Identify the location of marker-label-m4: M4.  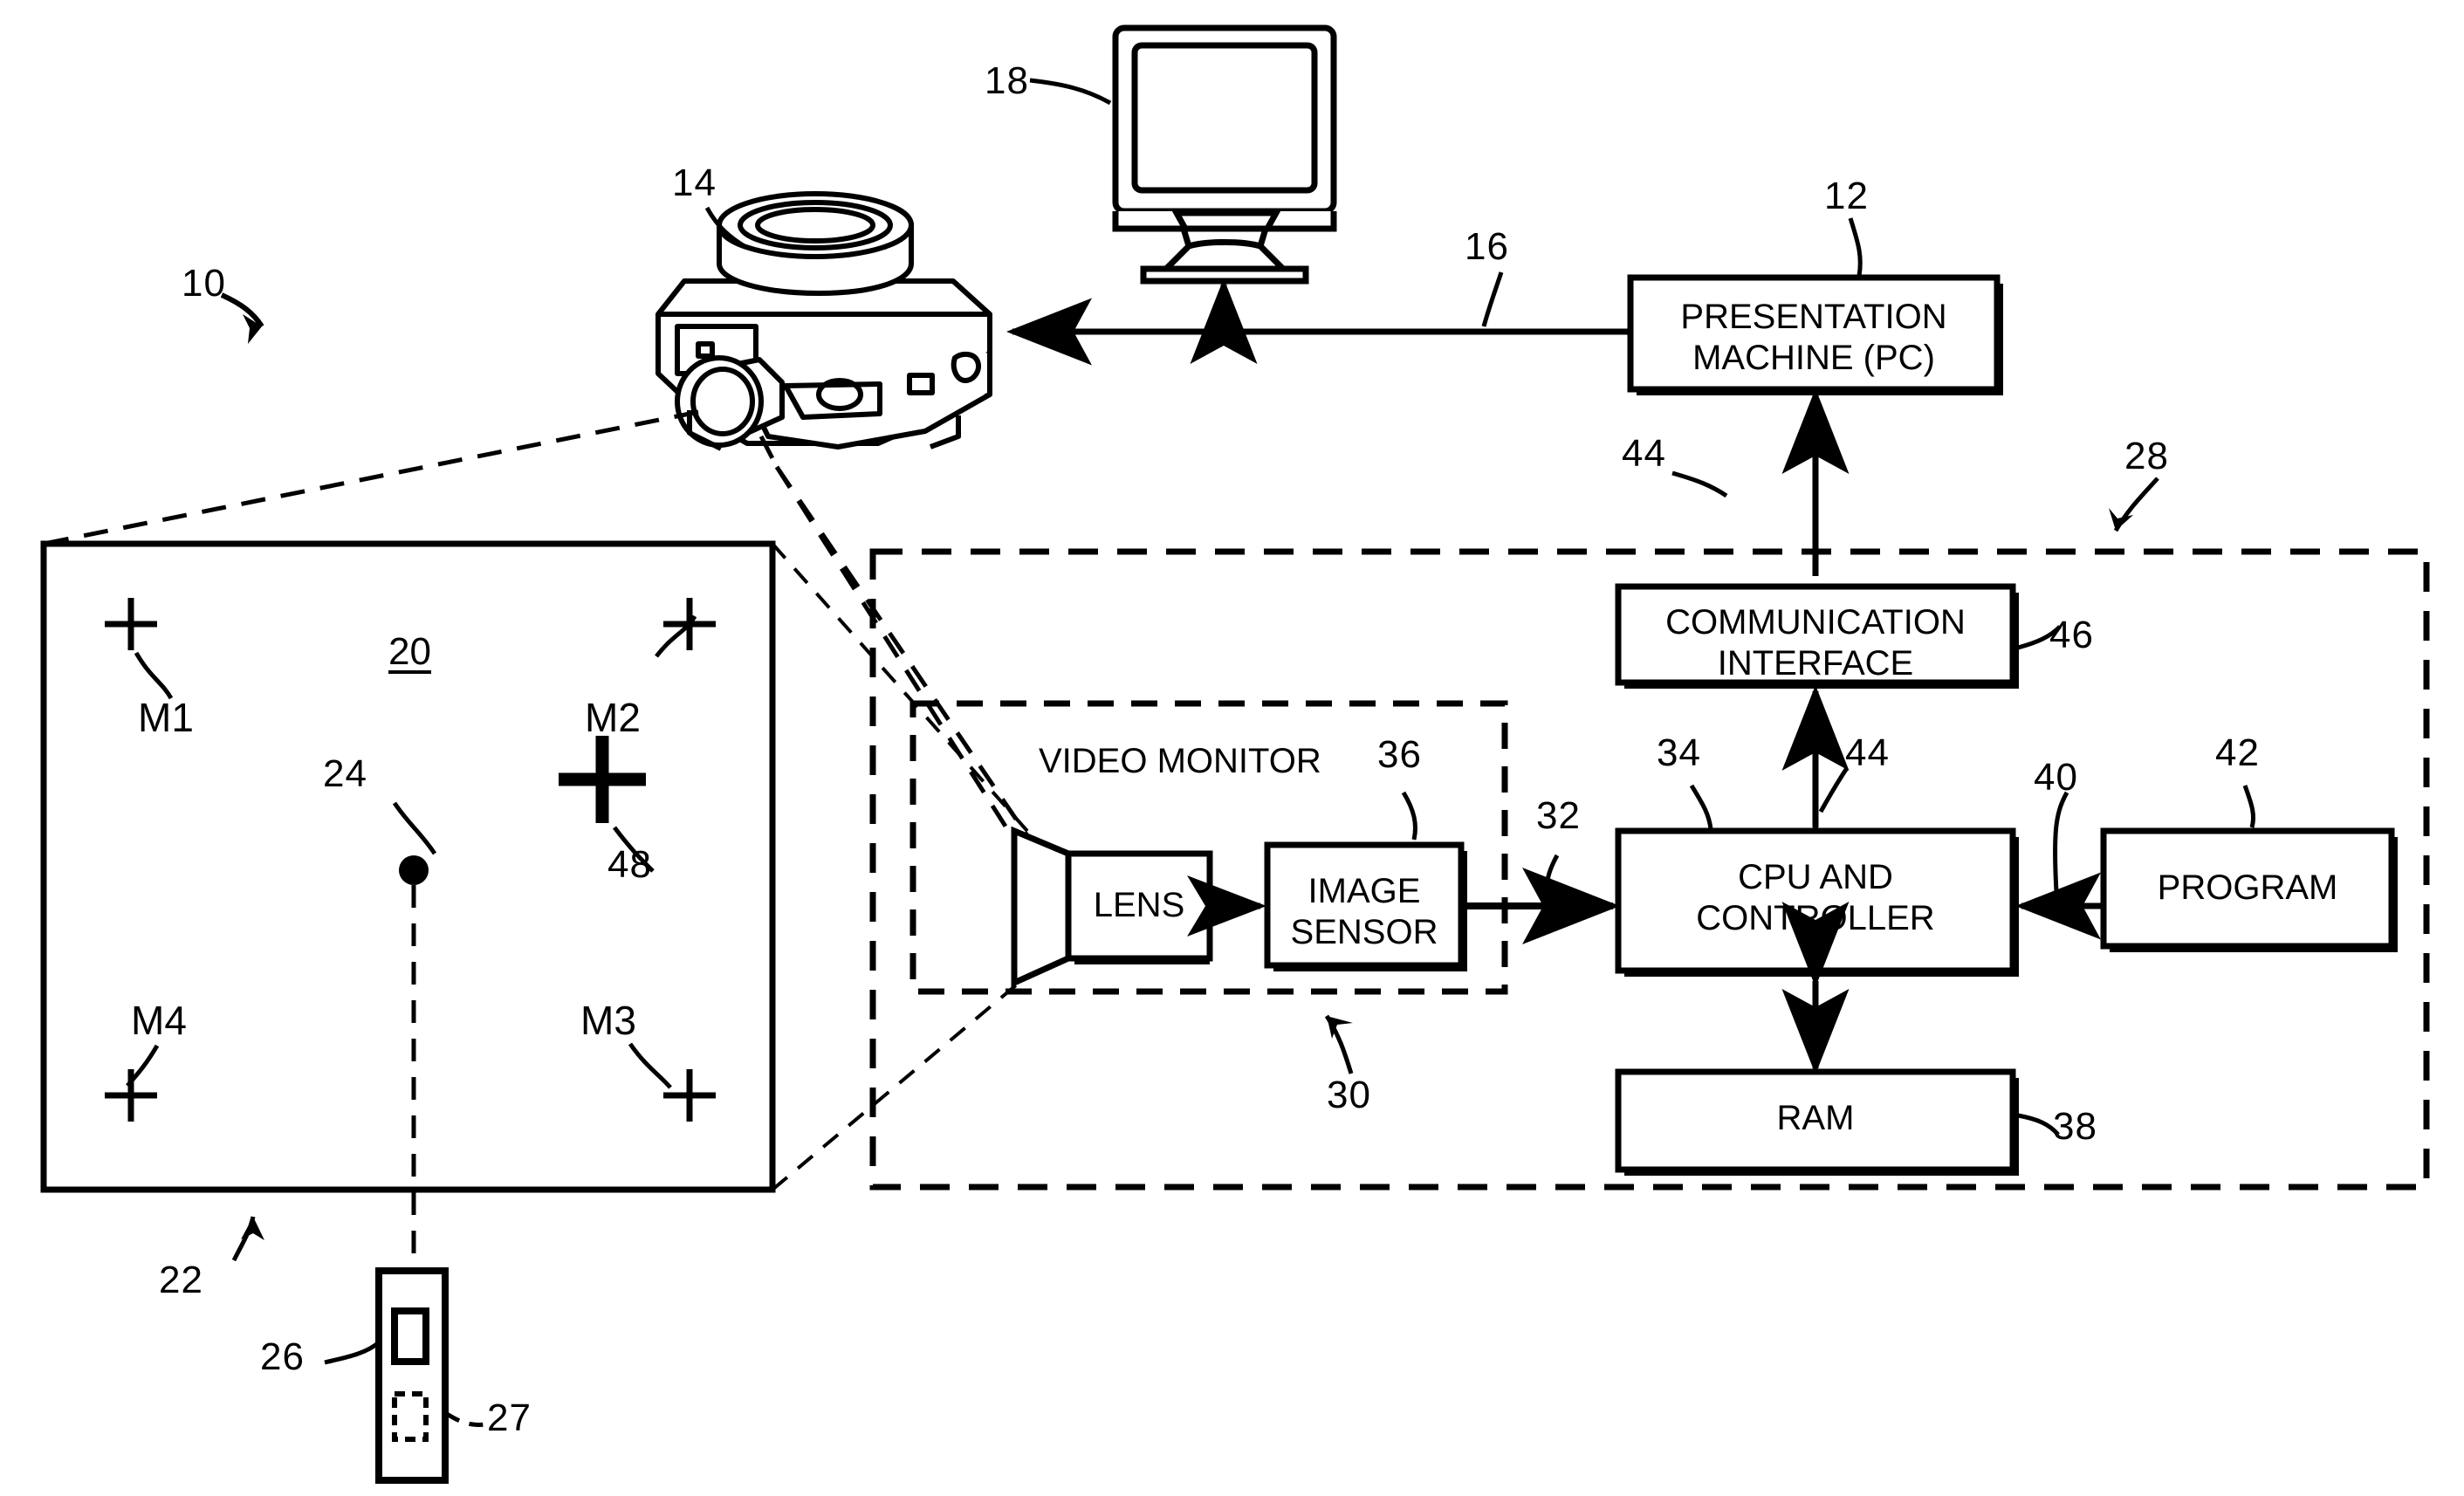
(159, 1020).